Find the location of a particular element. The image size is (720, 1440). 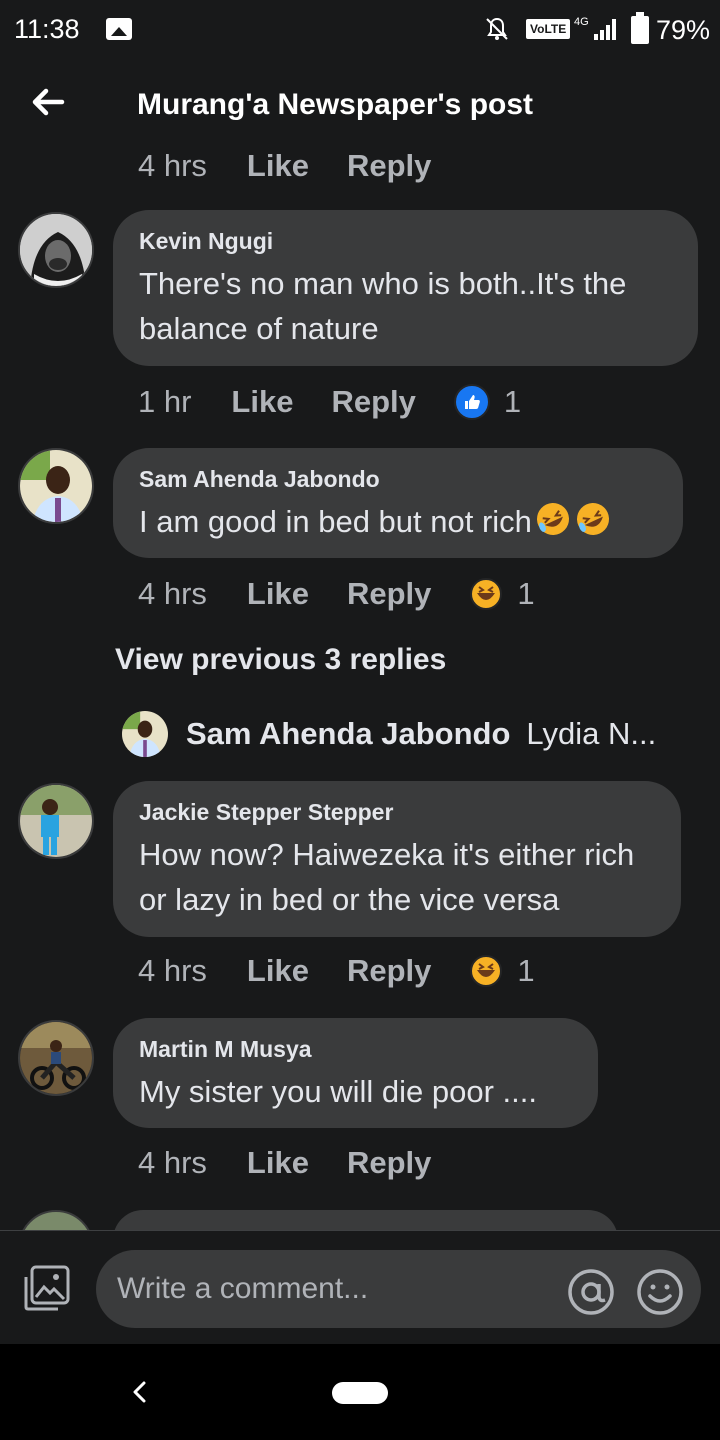

mute-notifications-icon is located at coordinates (497, 28).